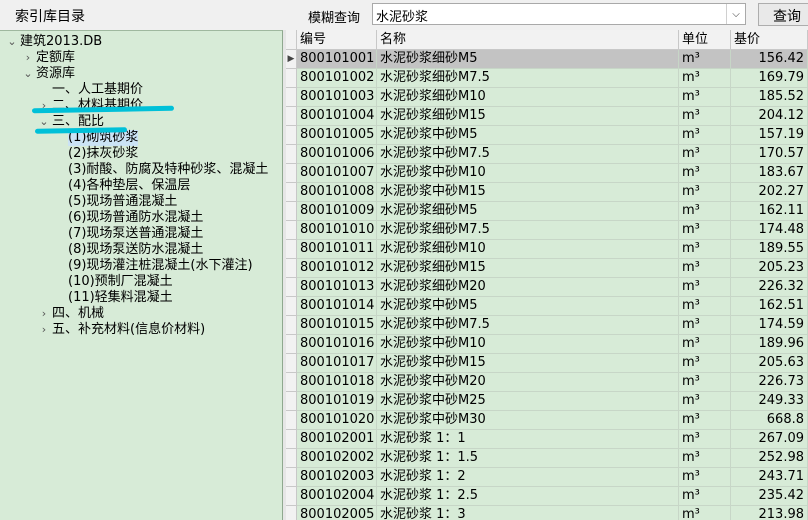 This screenshot has width=808, height=520. I want to click on table-row: 800101006 水泥砂浆中砂M7.5 m³ 170.57, so click(547, 154).